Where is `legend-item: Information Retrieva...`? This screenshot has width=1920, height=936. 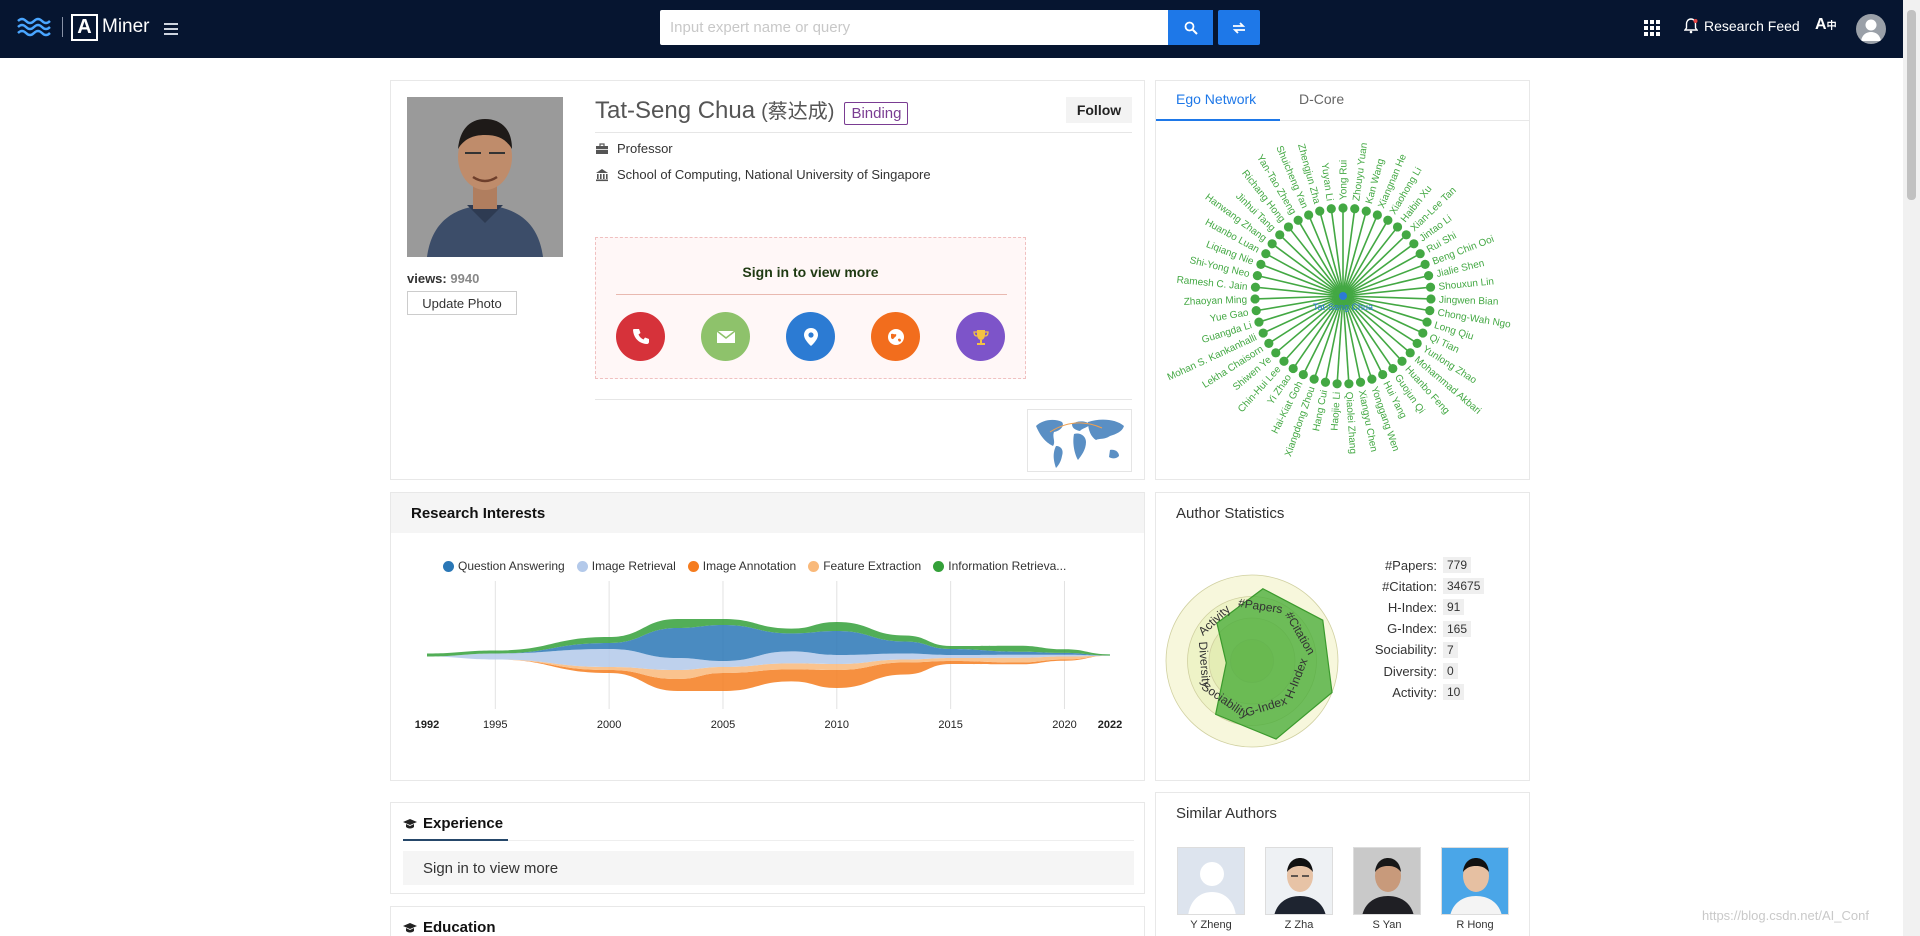 legend-item: Information Retrieva... is located at coordinates (999, 566).